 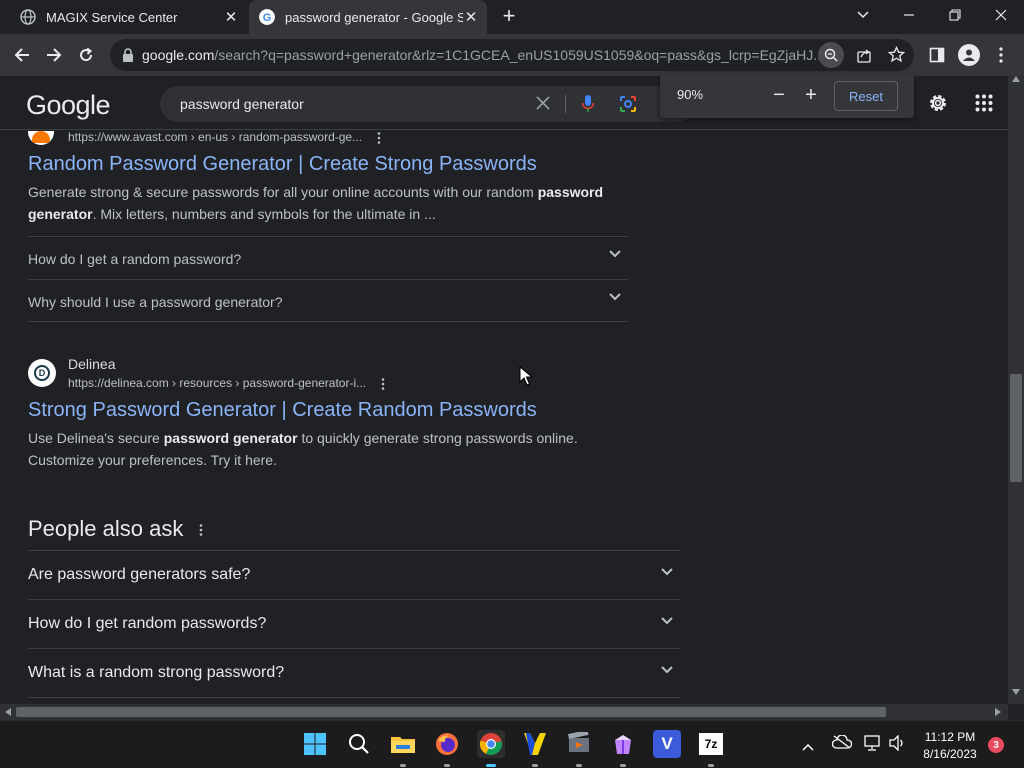 I want to click on notification-badge: 3, so click(x=996, y=745).